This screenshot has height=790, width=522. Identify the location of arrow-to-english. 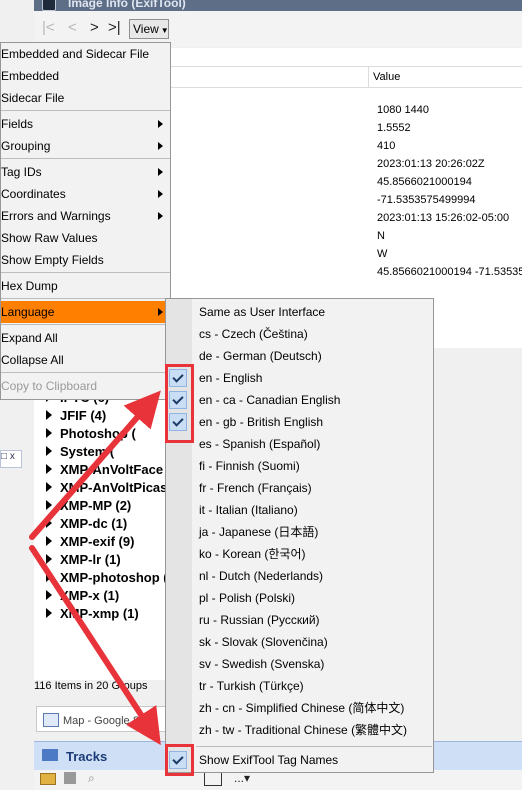
(95, 465).